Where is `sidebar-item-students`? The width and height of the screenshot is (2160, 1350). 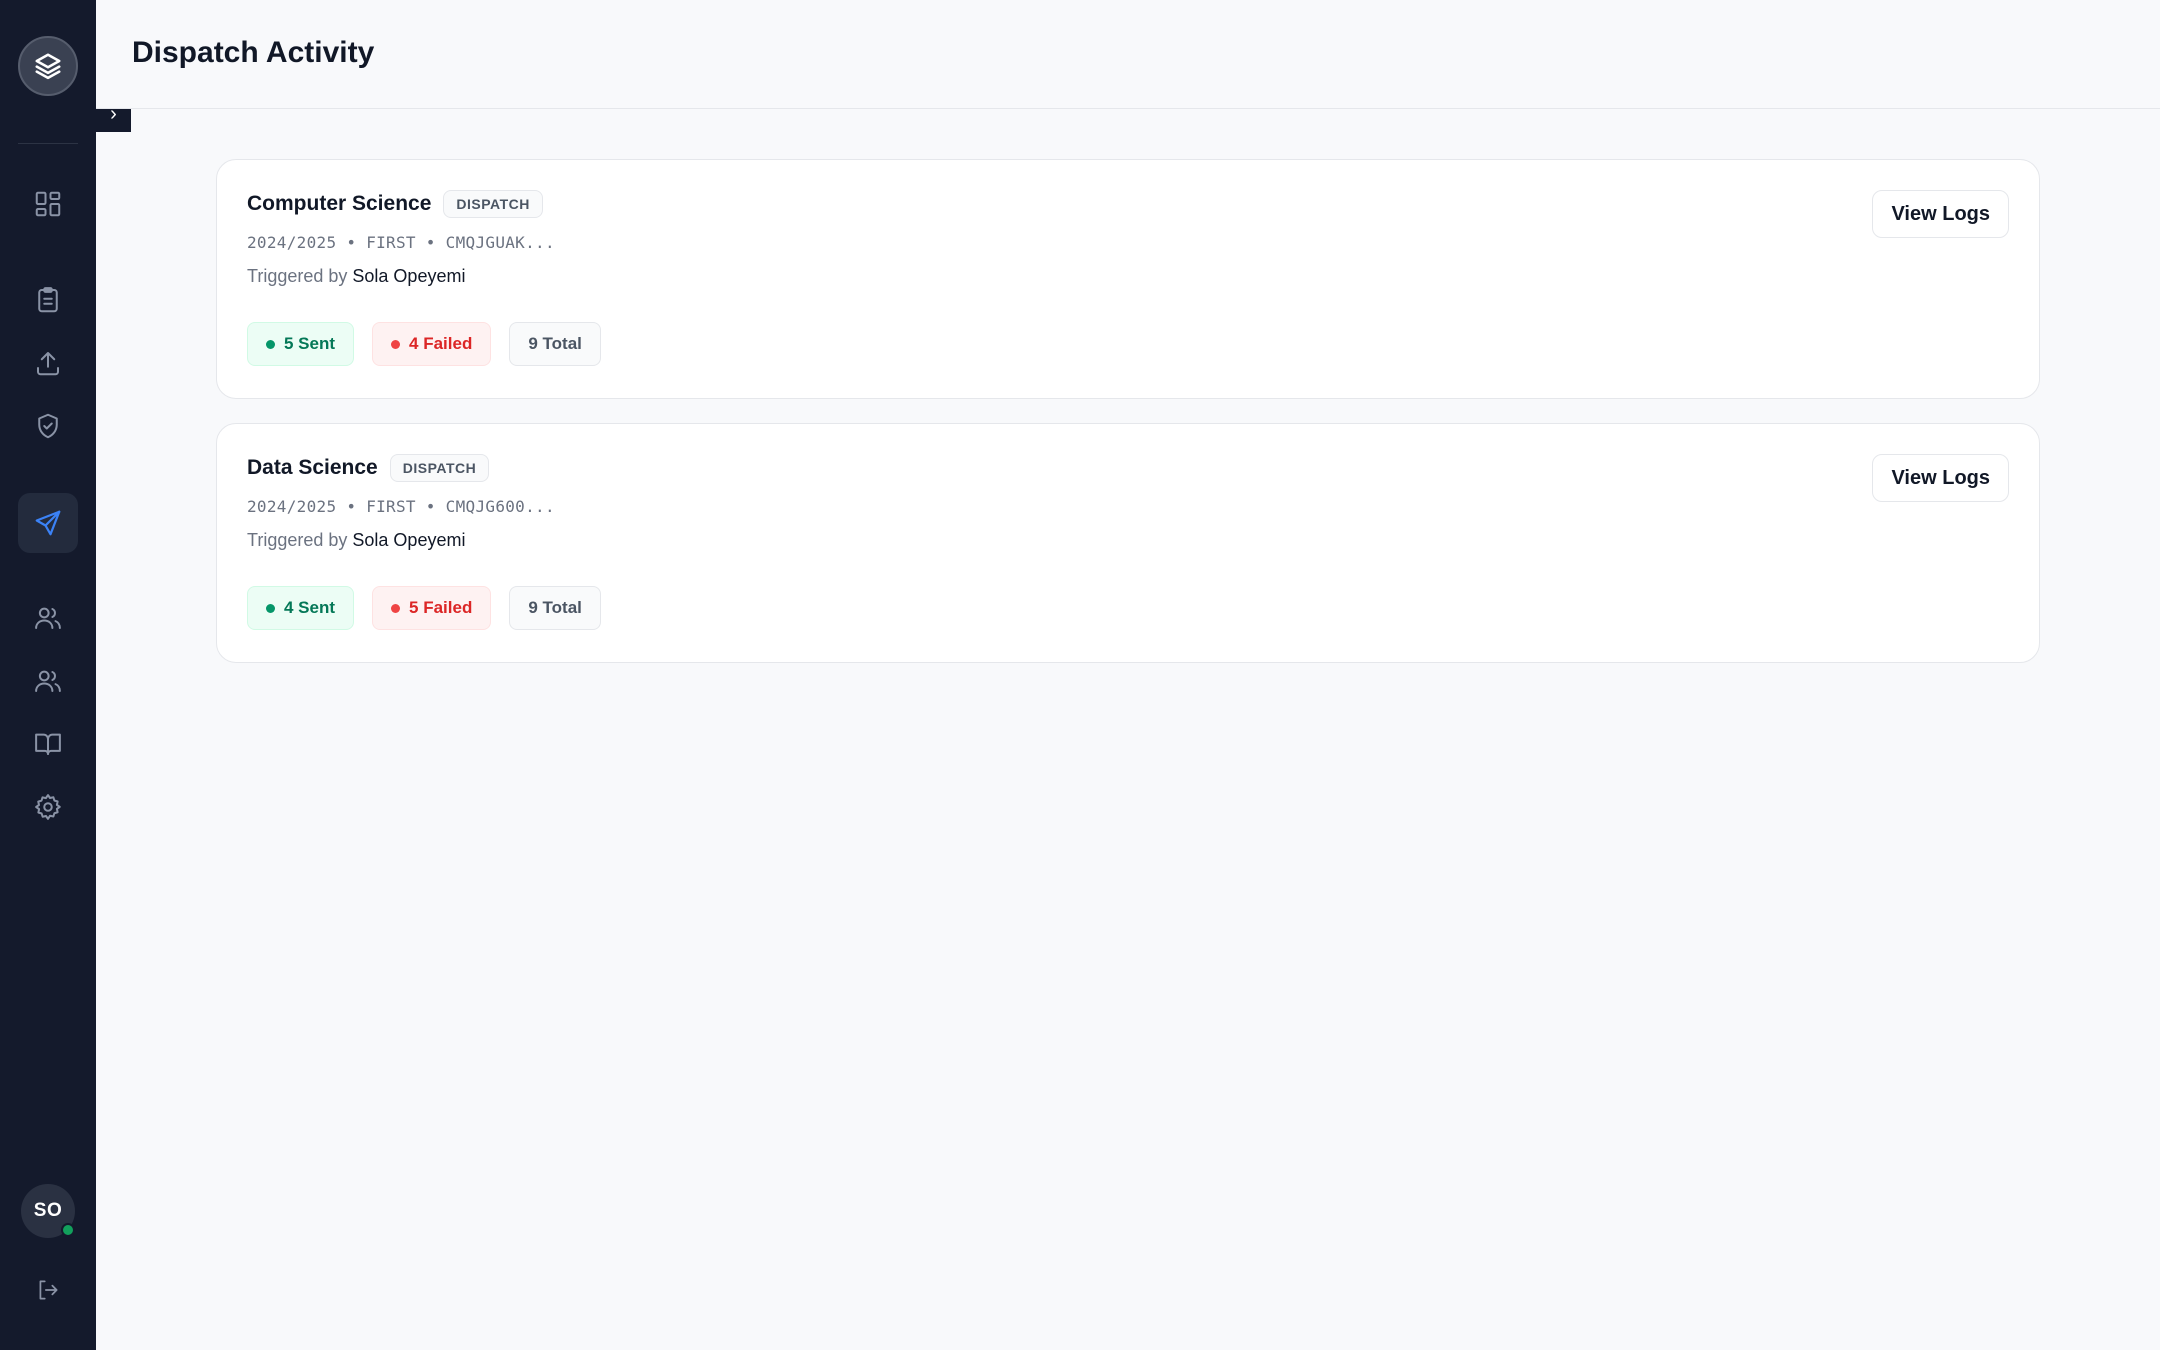
sidebar-item-students is located at coordinates (48, 618).